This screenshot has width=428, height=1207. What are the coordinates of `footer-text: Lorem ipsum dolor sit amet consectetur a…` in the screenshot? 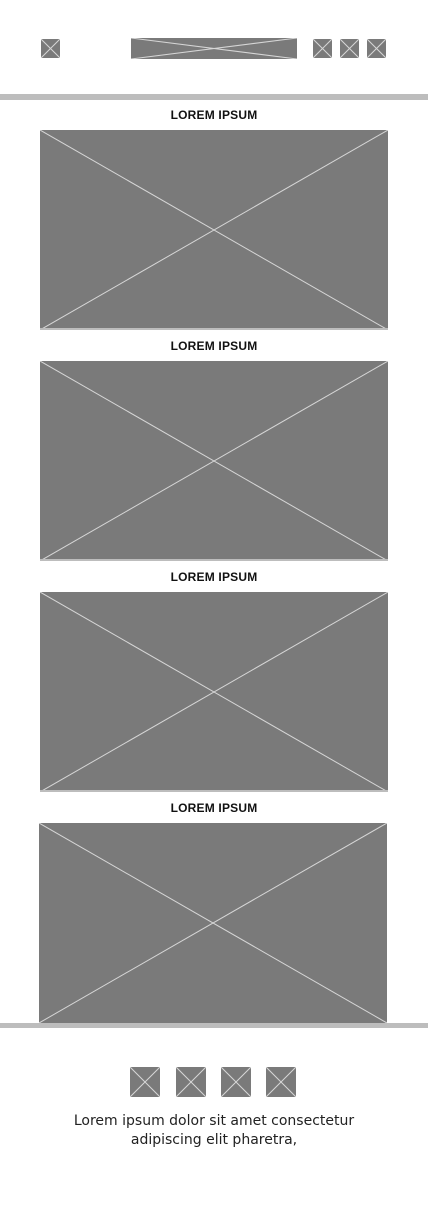 It's located at (214, 1131).